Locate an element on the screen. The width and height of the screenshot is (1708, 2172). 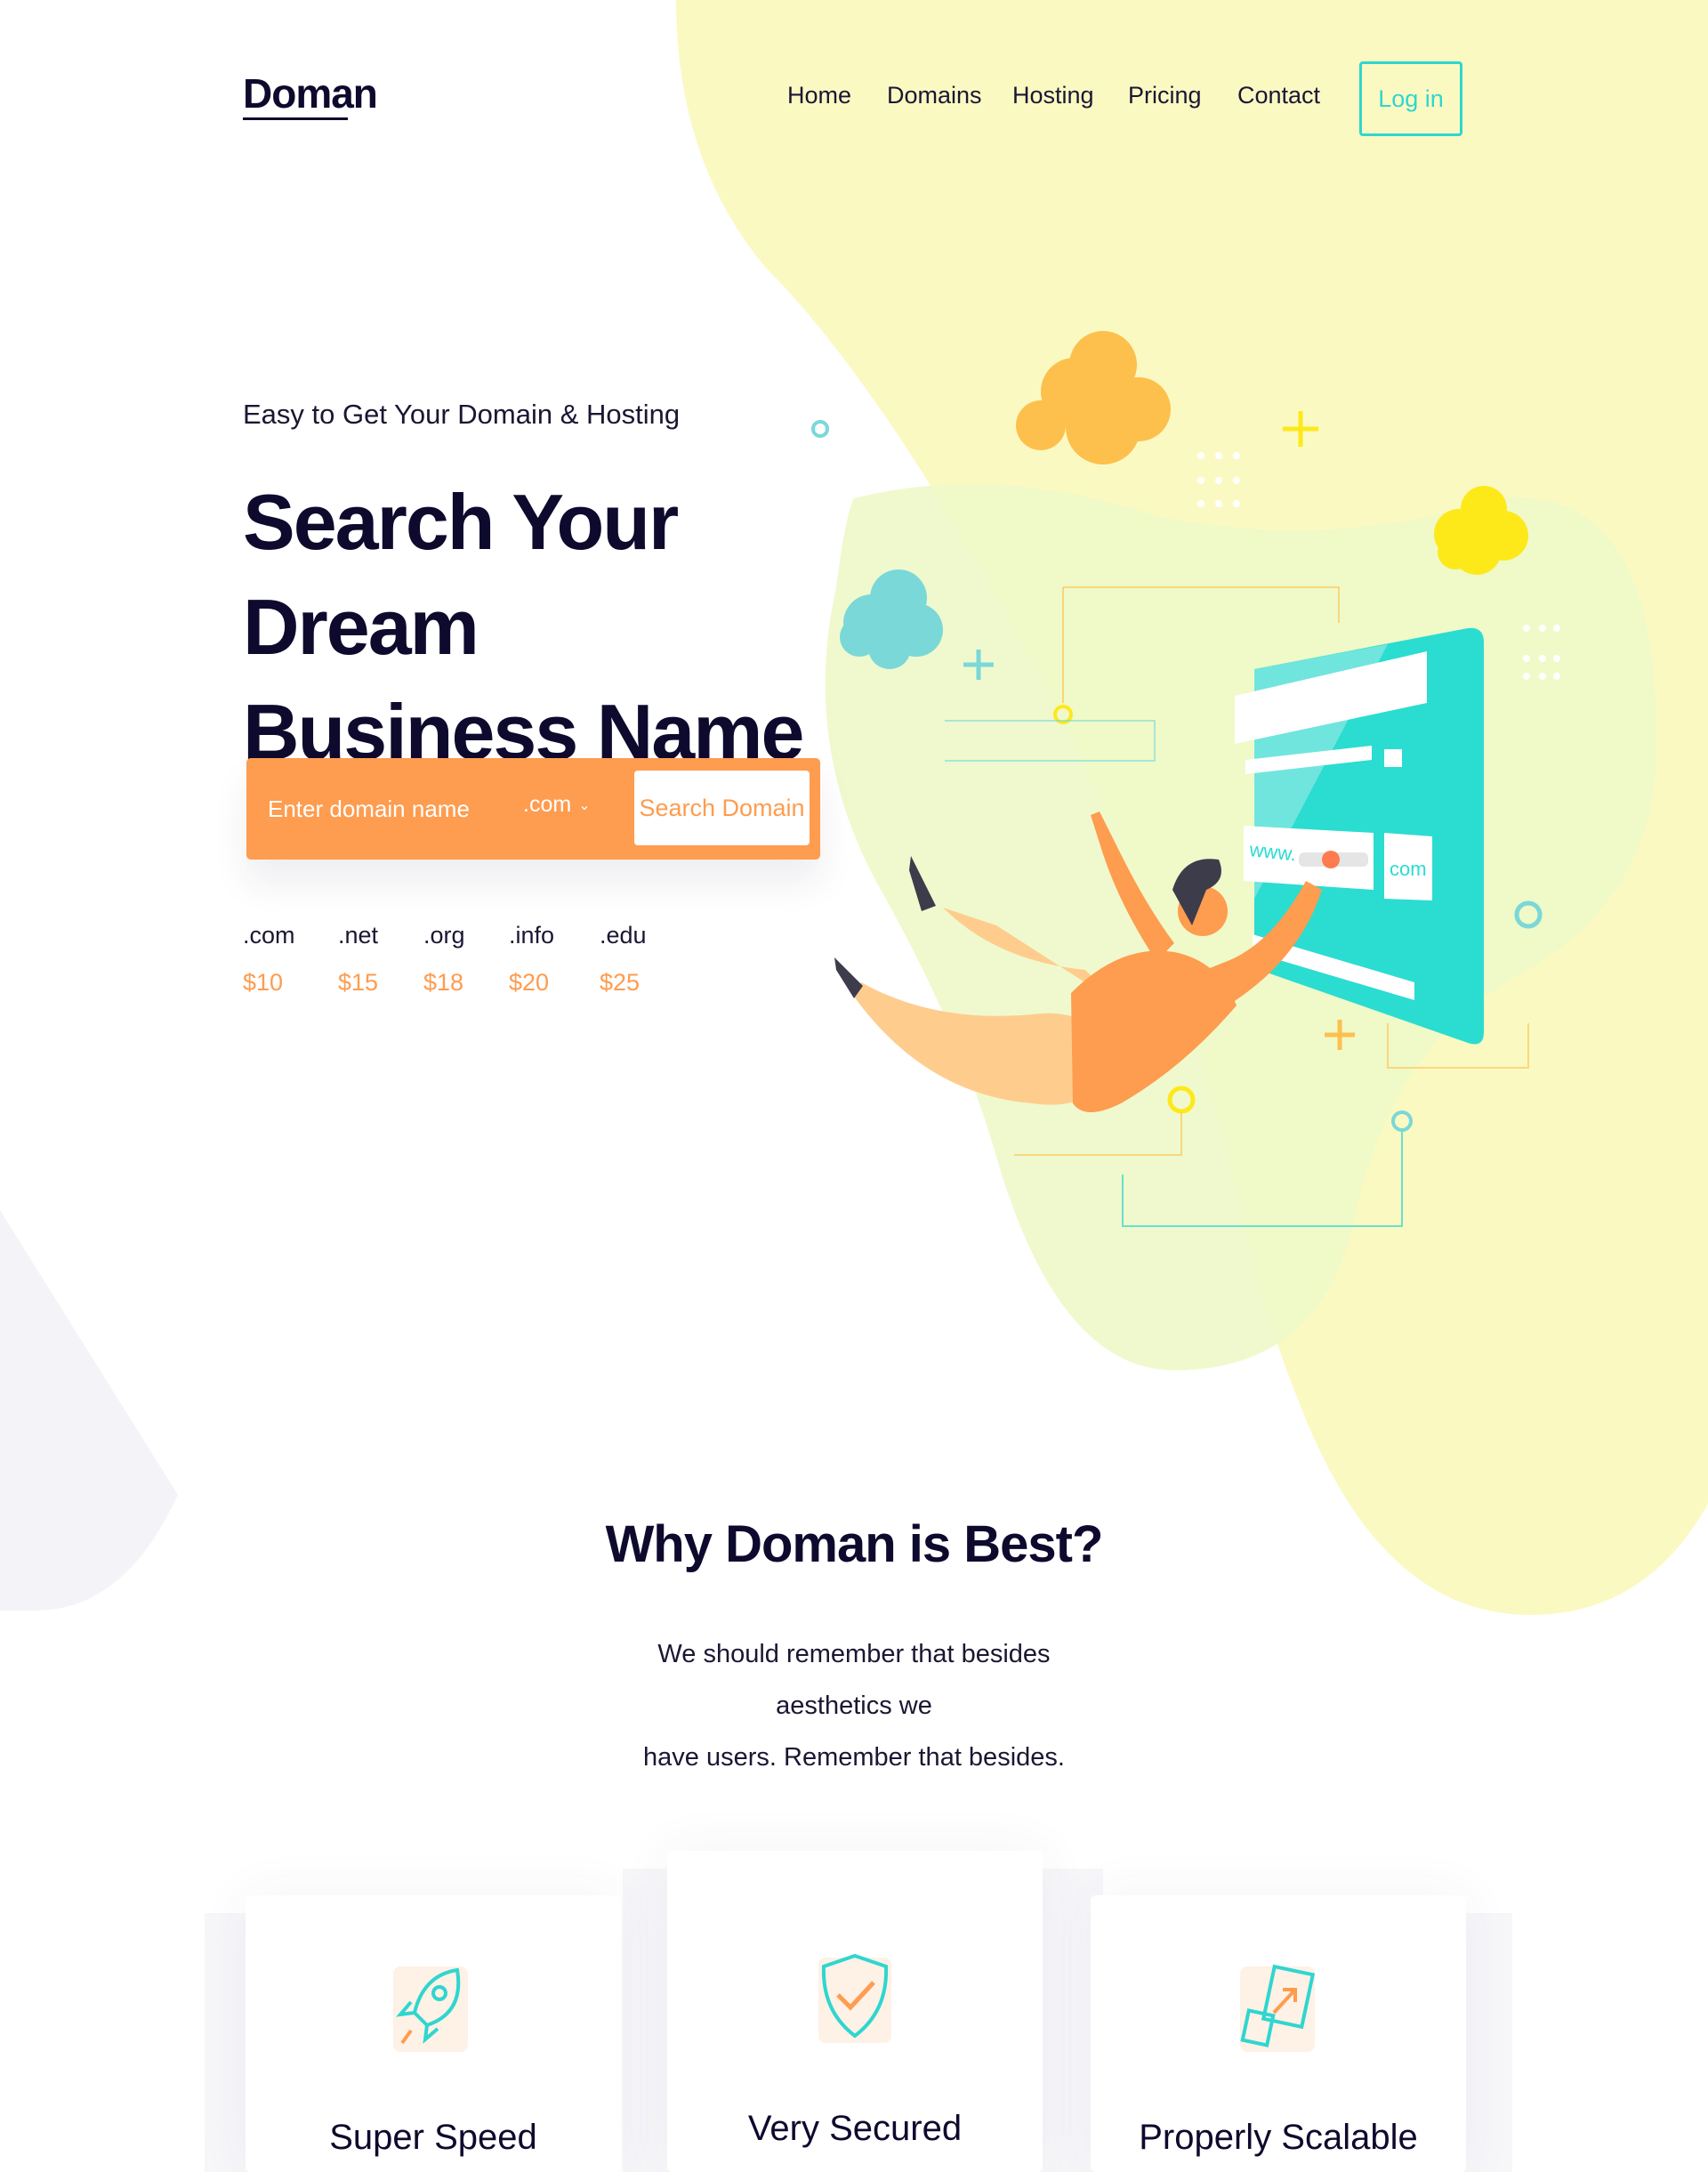
nav-pricing: Pricing is located at coordinates (1165, 95).